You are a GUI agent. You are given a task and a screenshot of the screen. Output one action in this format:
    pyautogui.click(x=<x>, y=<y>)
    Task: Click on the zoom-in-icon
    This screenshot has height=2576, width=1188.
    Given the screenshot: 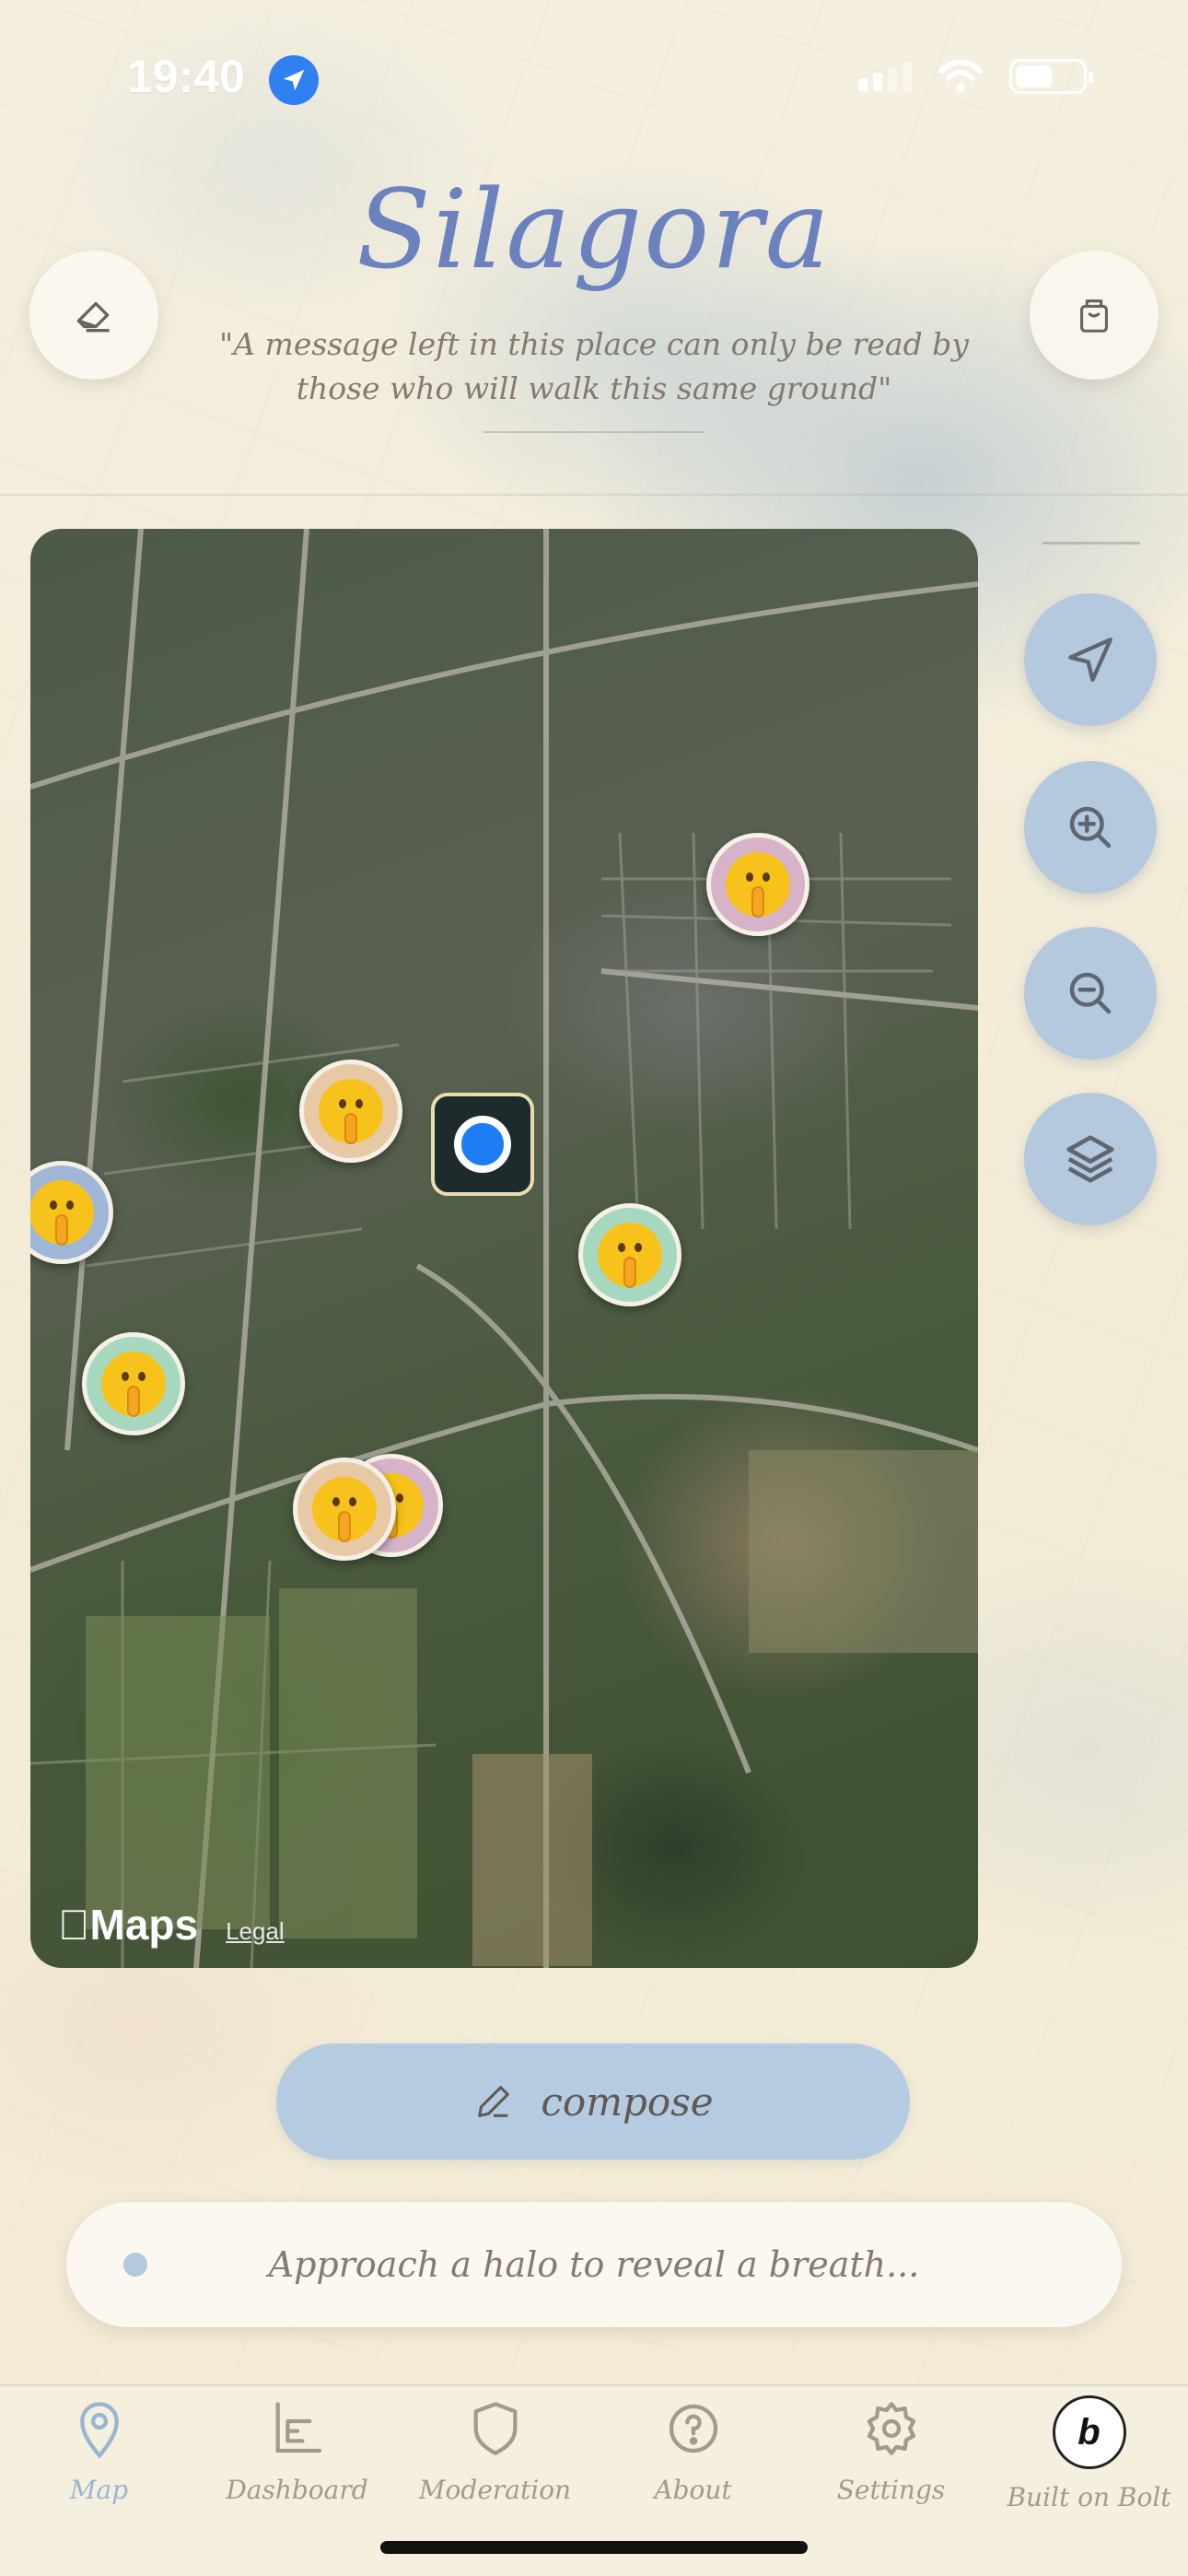 What is the action you would take?
    pyautogui.click(x=1091, y=827)
    